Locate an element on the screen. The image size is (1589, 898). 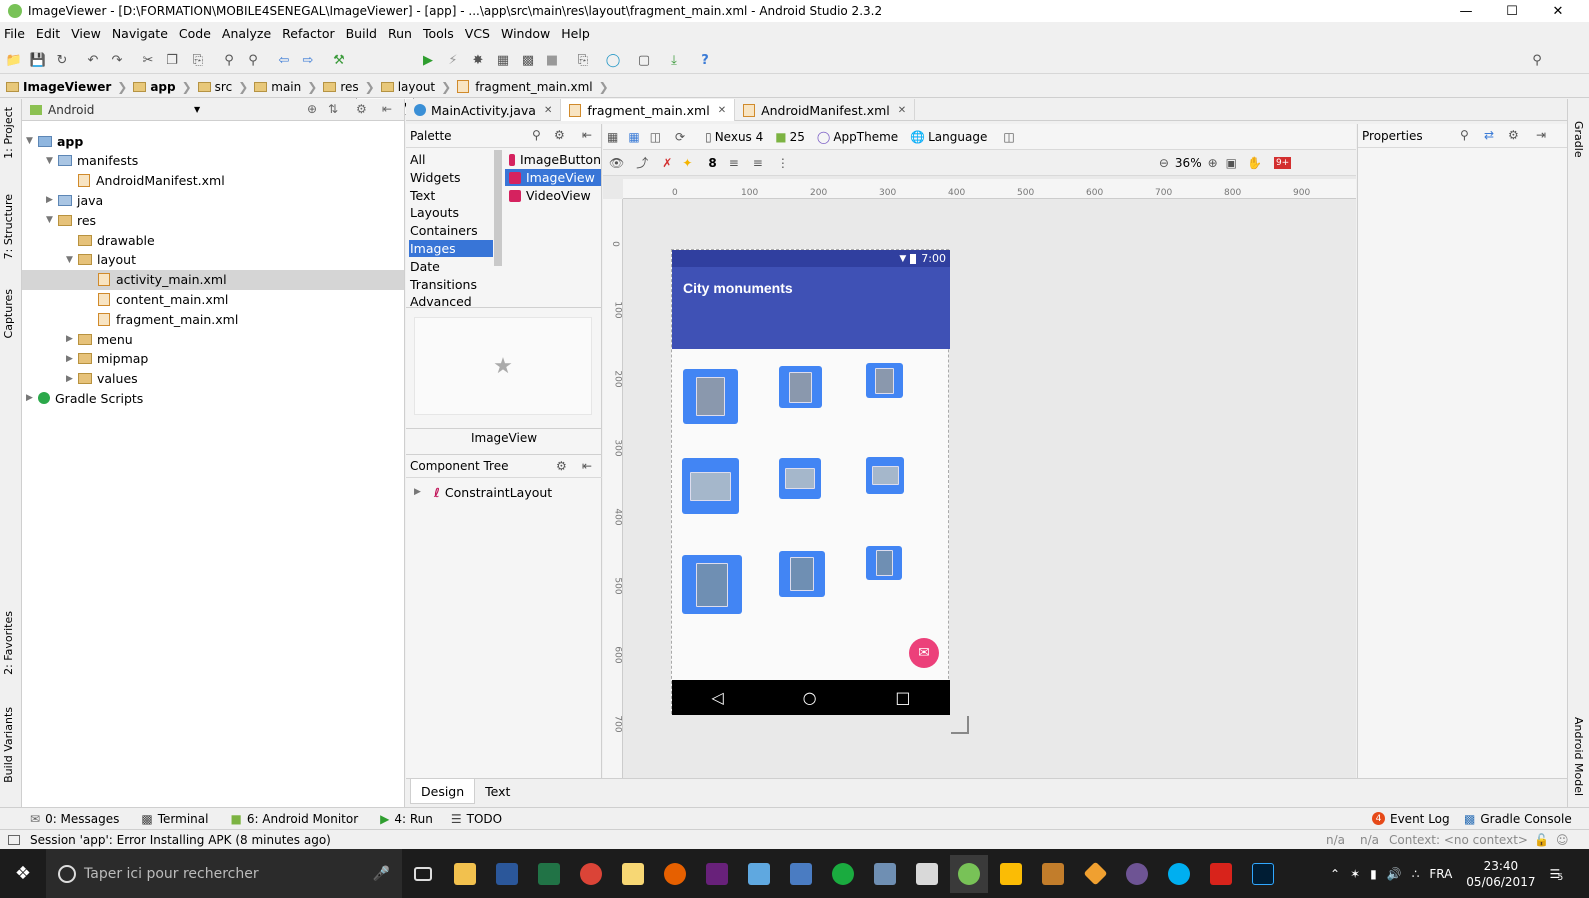
palette-category: Date is located at coordinates (451, 266).